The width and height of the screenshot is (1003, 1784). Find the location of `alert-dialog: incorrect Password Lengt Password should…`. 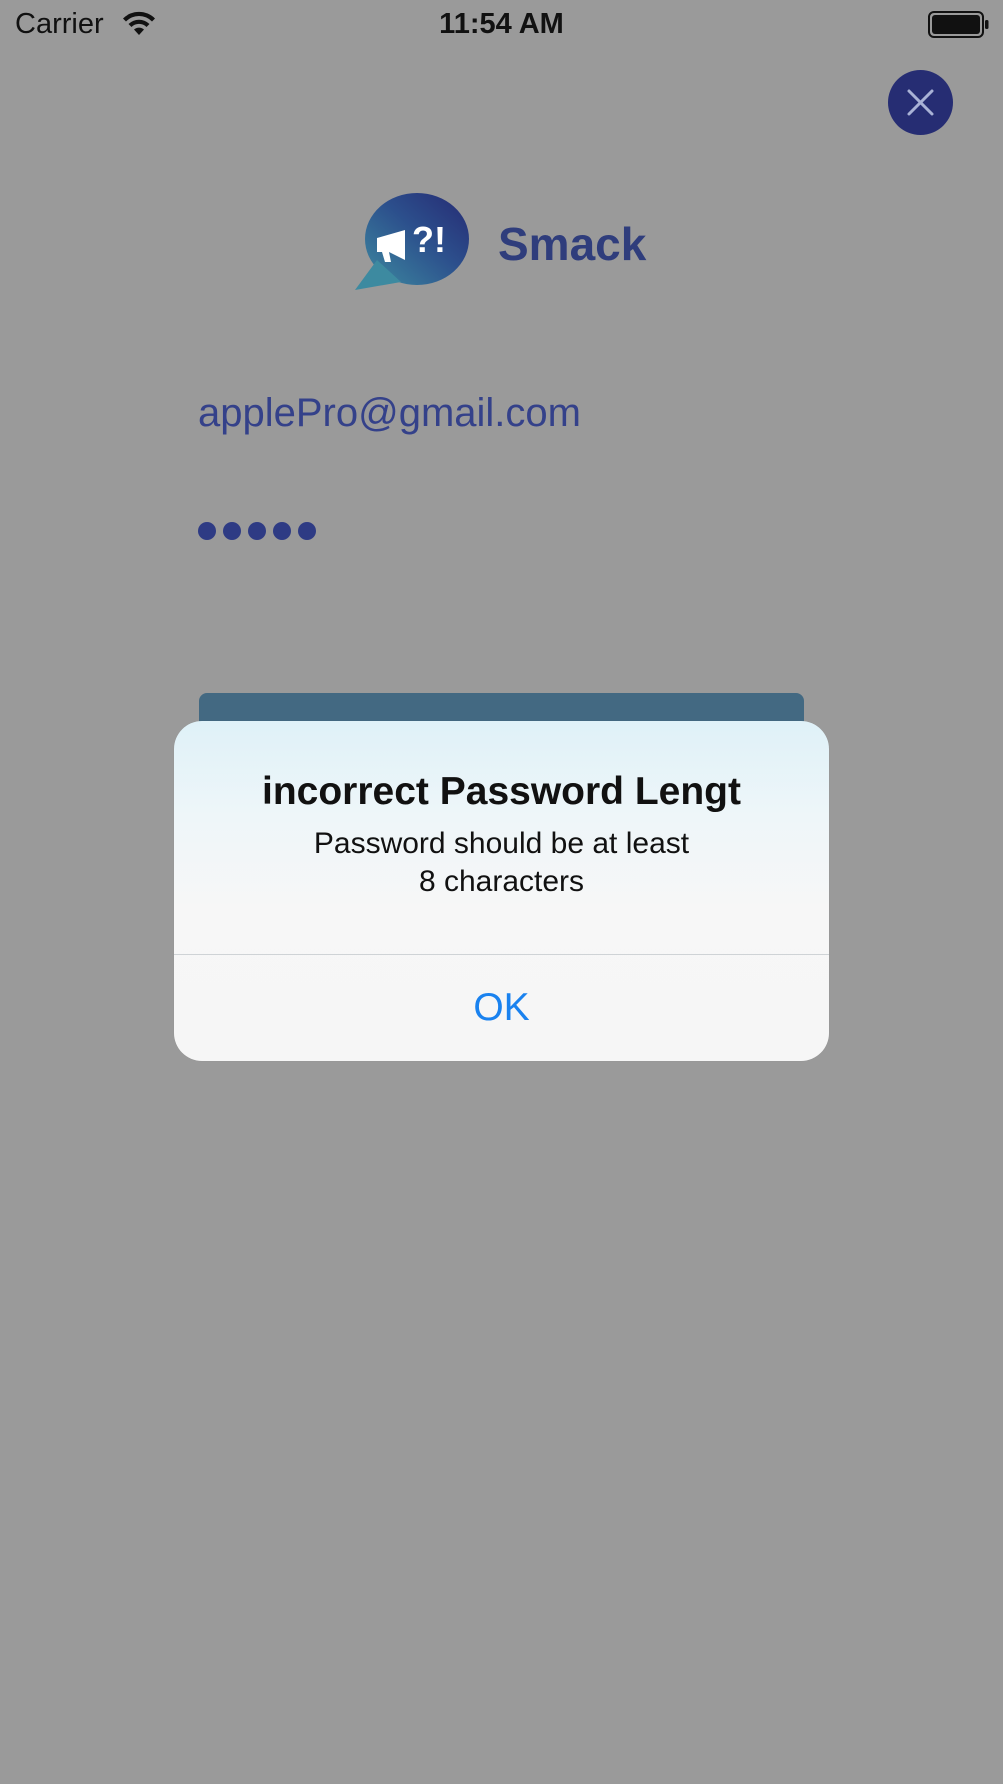

alert-dialog: incorrect Password Lengt Password should… is located at coordinates (501, 891).